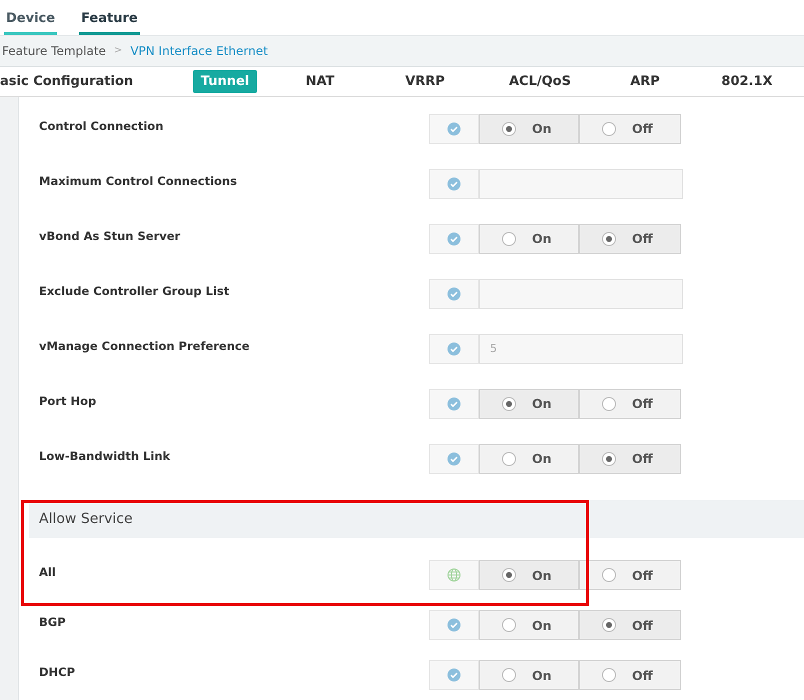  What do you see at coordinates (68, 401) in the screenshot?
I see `field-label: Port Hop` at bounding box center [68, 401].